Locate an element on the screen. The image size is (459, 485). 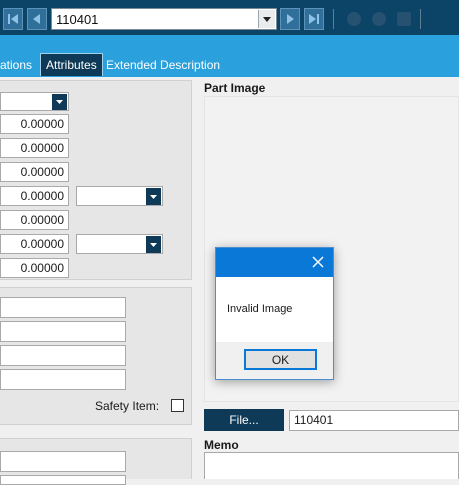
first-record-button is located at coordinates (13, 19).